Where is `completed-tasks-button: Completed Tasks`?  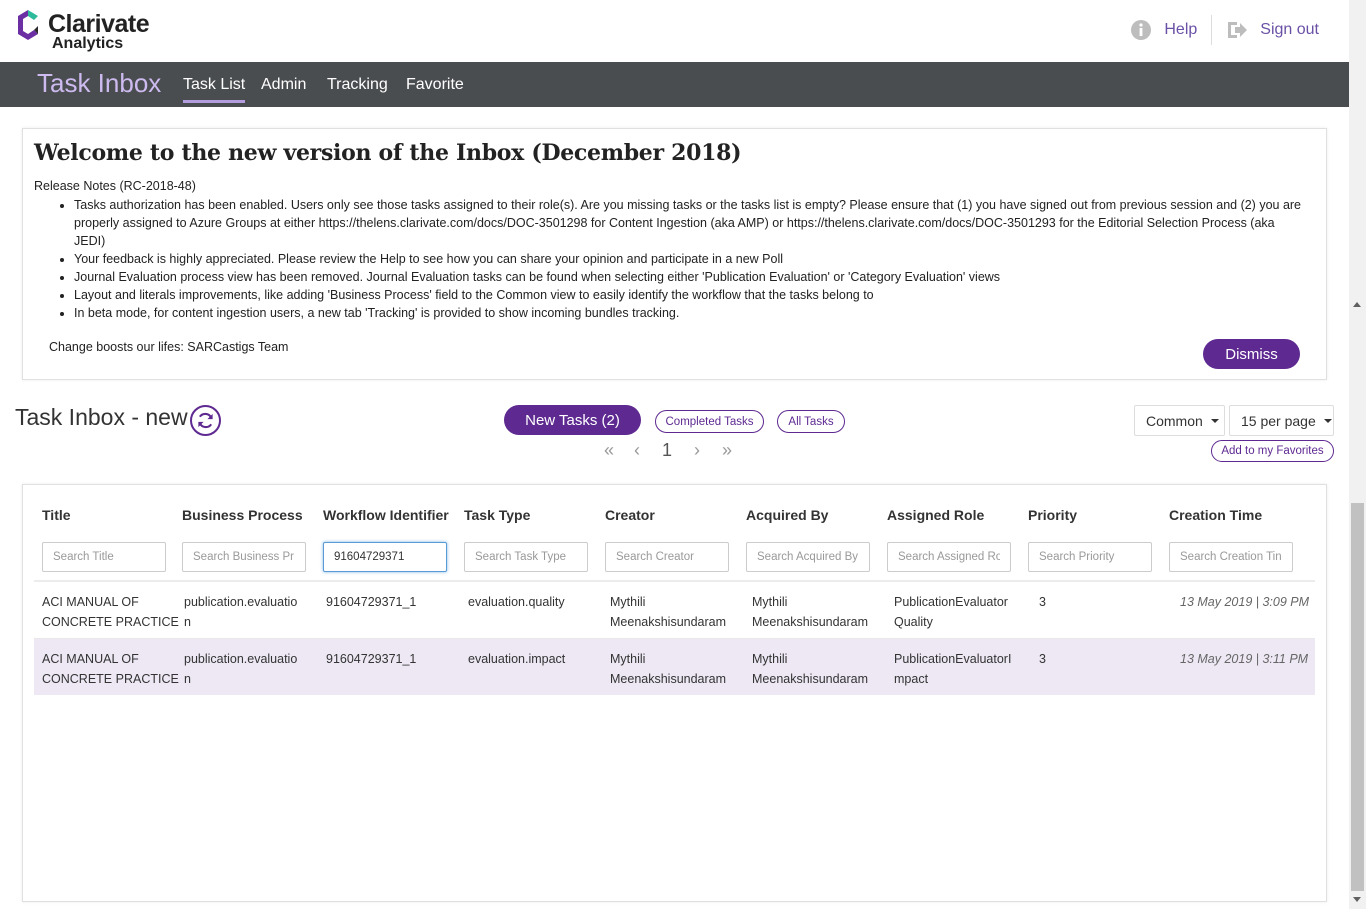
completed-tasks-button: Completed Tasks is located at coordinates (709, 421).